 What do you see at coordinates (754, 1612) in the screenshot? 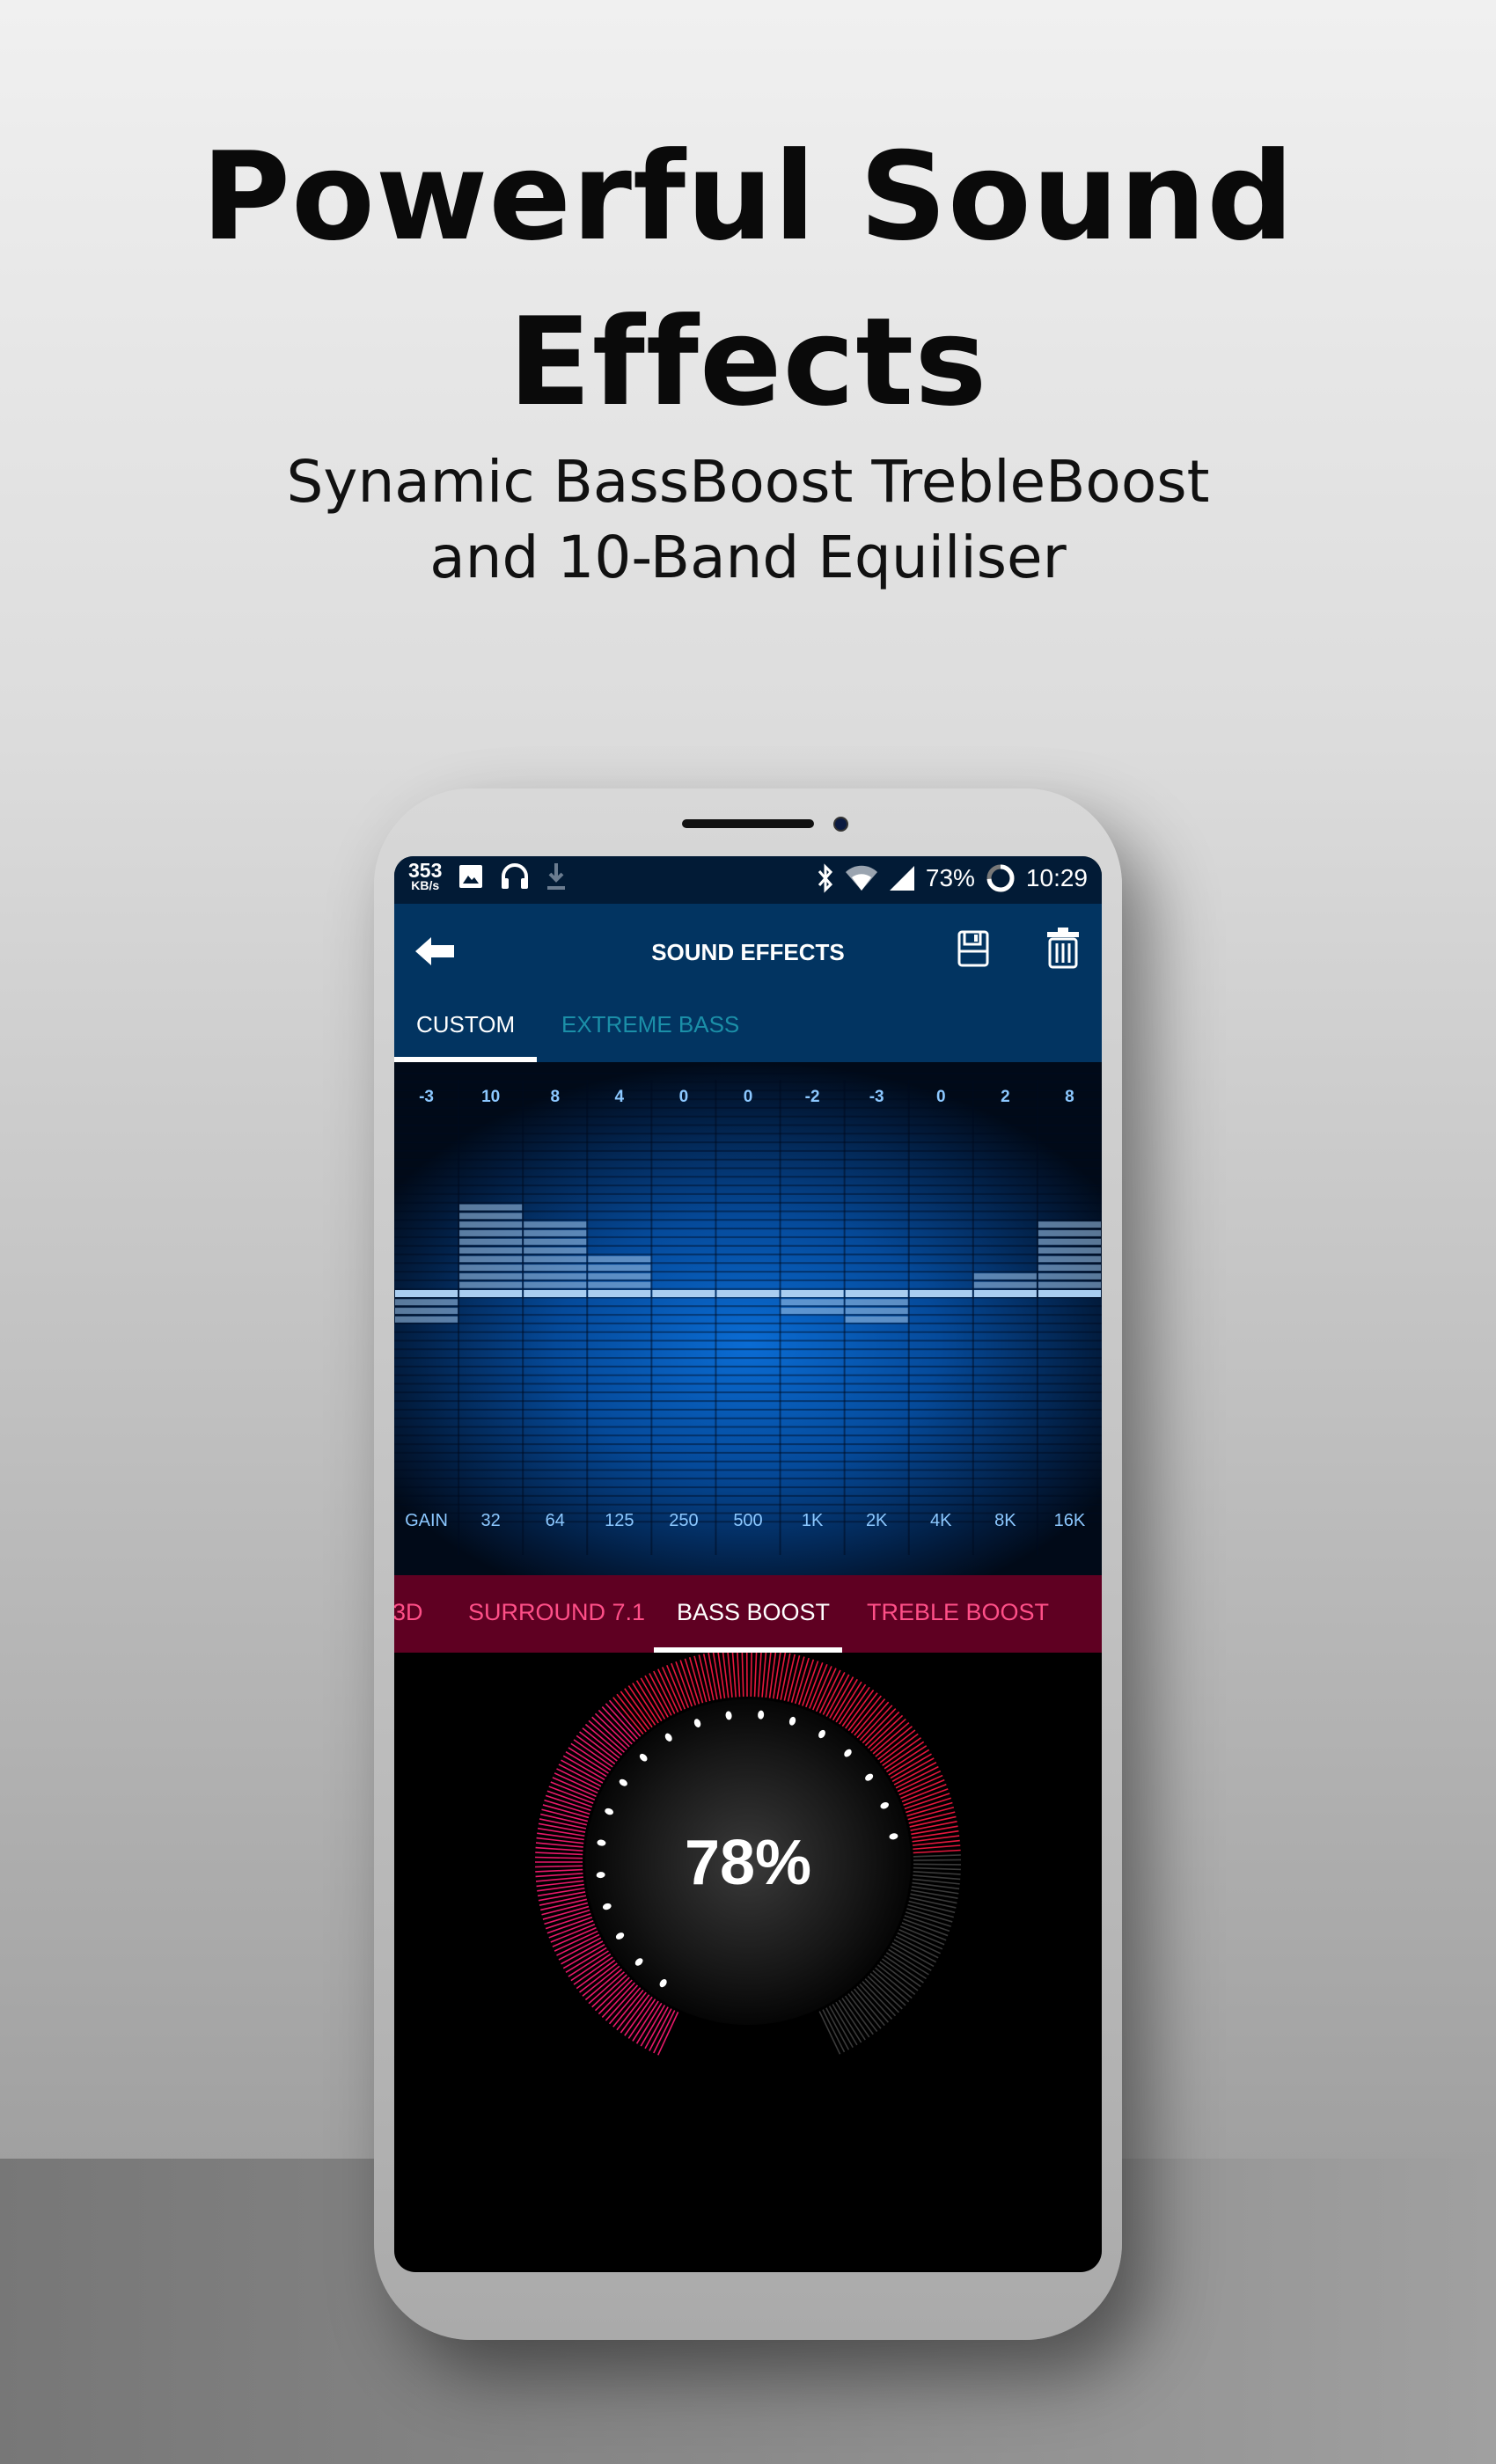
I see `tab-bass-boost: BASS BOOST` at bounding box center [754, 1612].